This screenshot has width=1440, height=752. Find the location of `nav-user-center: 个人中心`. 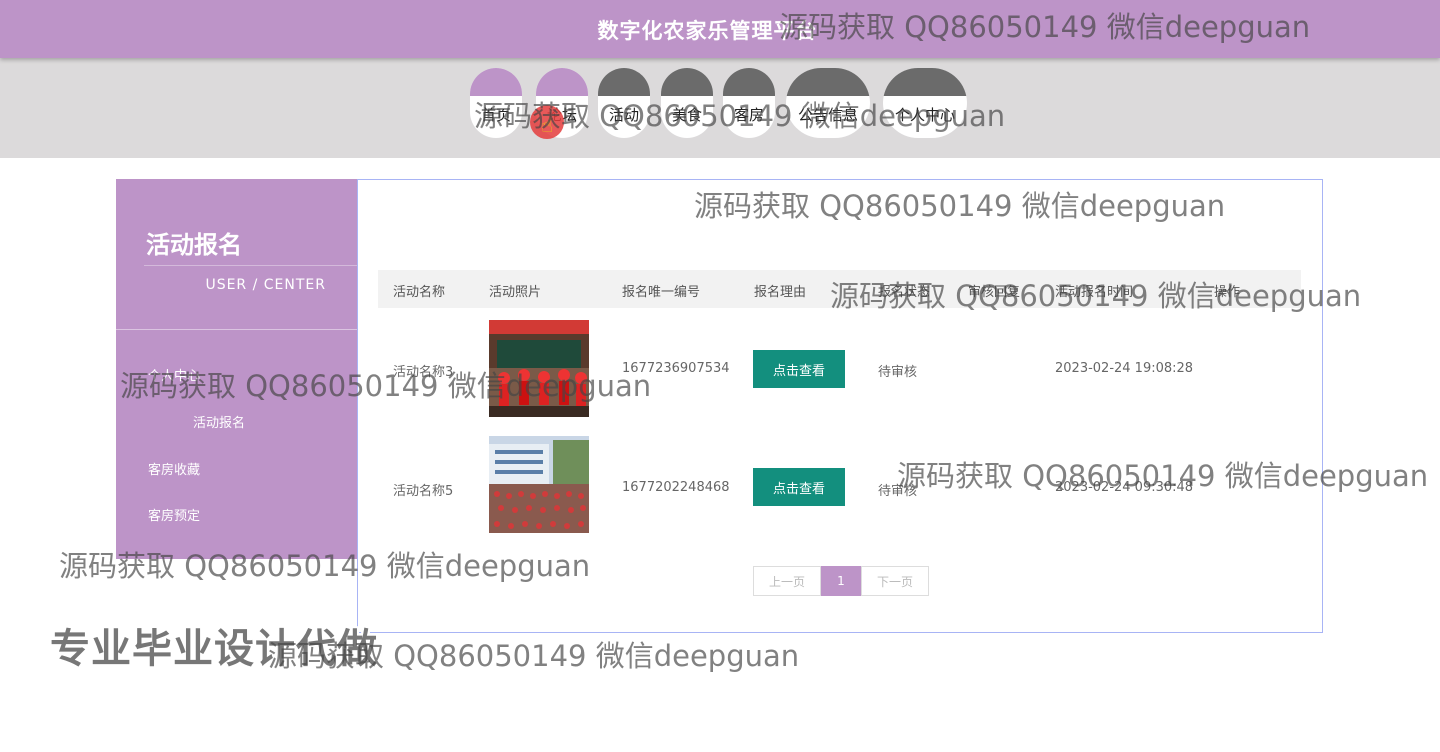

nav-user-center: 个人中心 is located at coordinates (925, 103).